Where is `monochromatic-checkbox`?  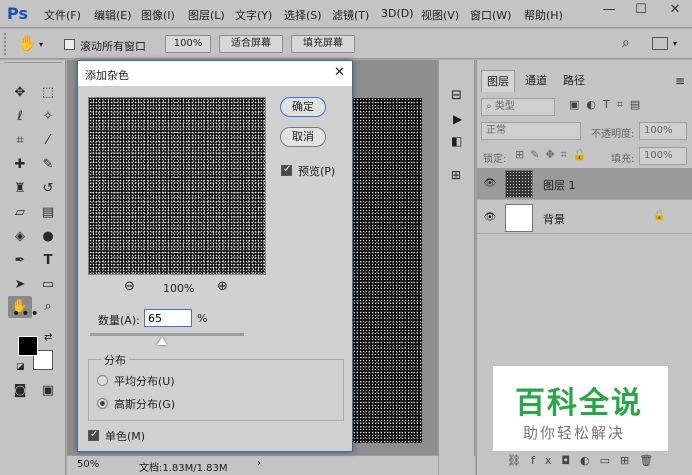
monochromatic-checkbox is located at coordinates (93, 435).